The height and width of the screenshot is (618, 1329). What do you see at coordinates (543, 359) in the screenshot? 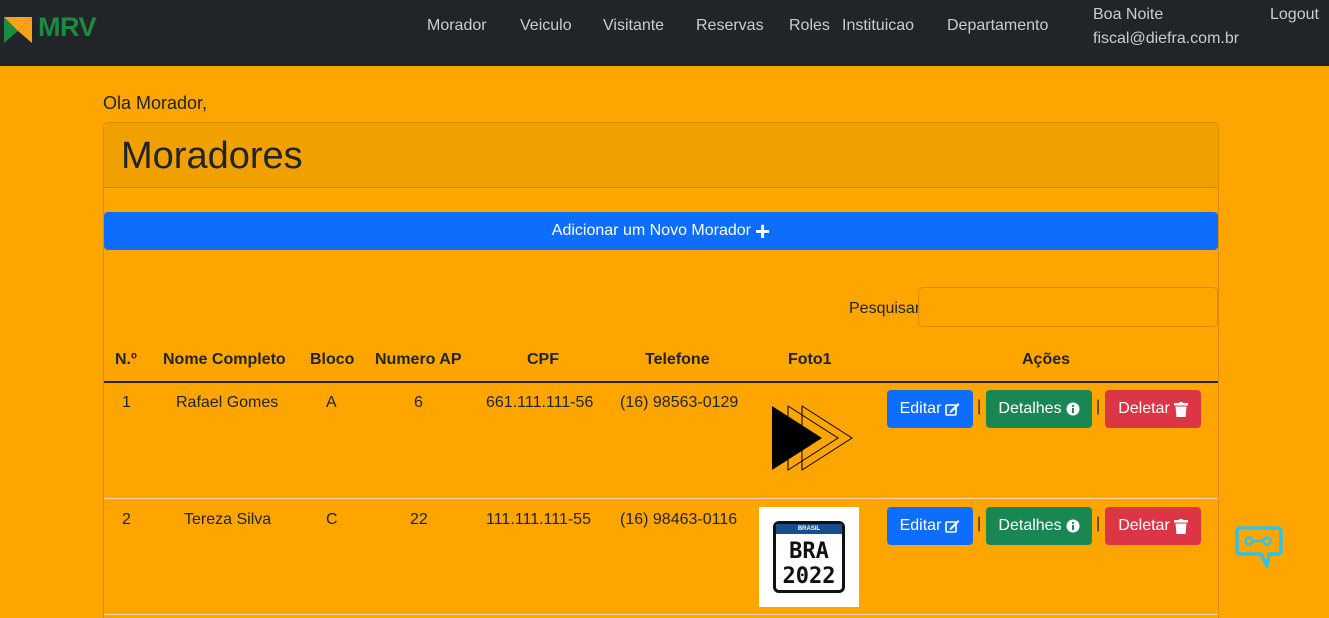
I see `header-cpf: CPF` at bounding box center [543, 359].